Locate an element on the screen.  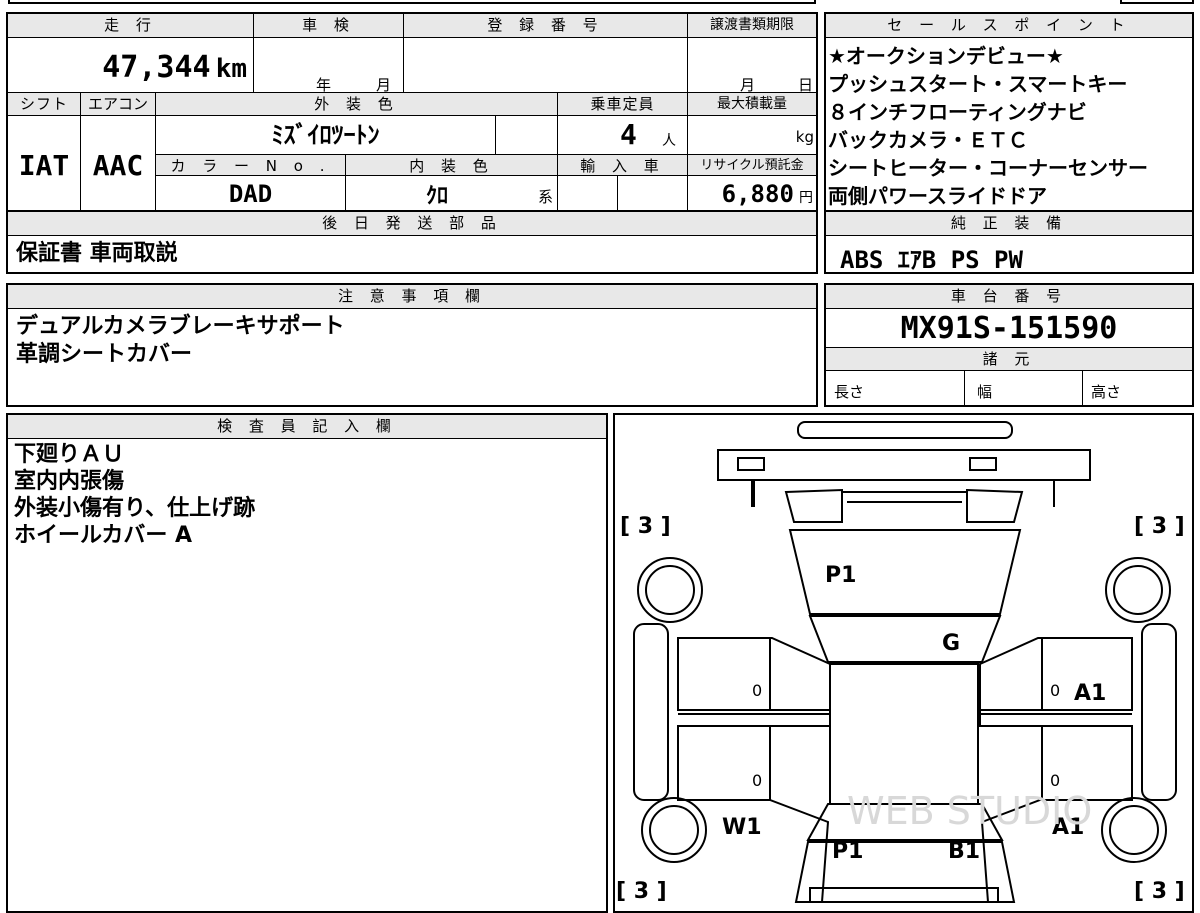
front-bumper-right-notch is located at coordinates (983, 464).